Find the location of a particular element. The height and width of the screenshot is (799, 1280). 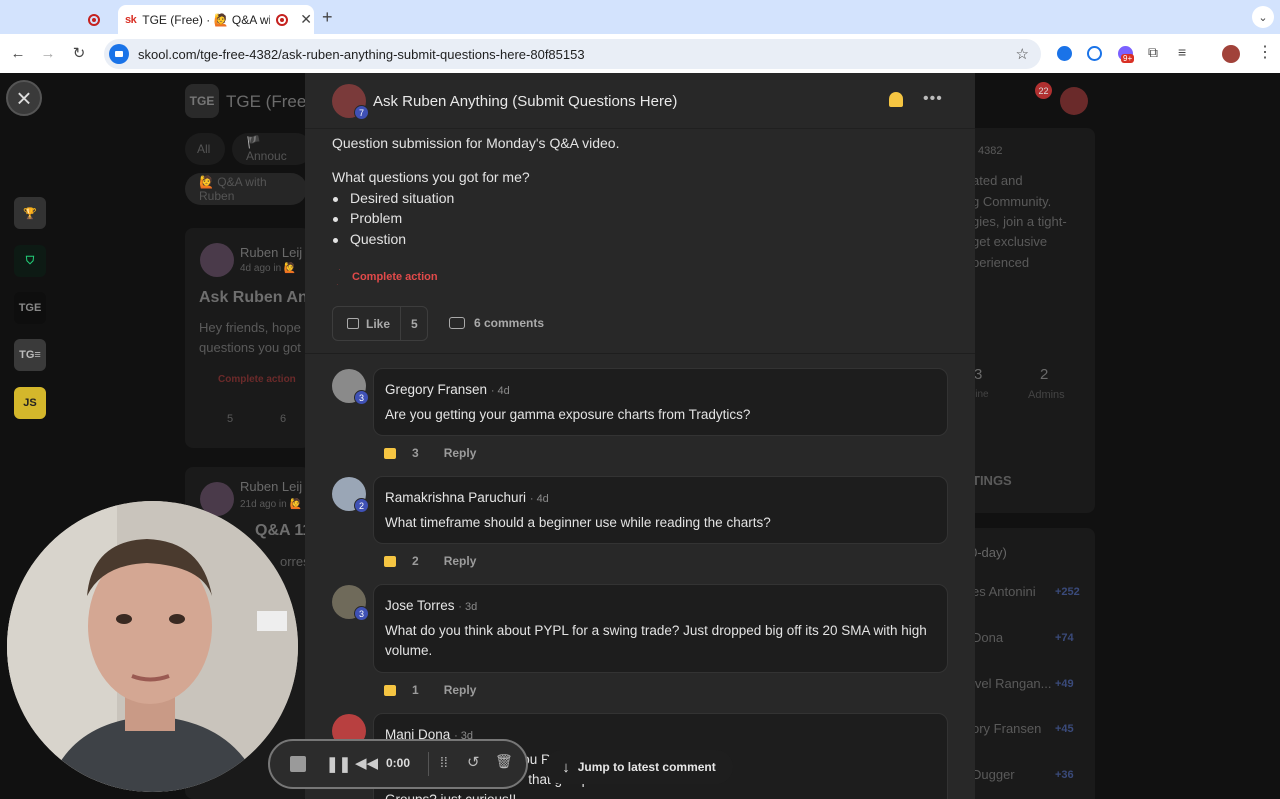

jump-to-latest-button: ↓ Jump to latest comment is located at coordinates (639, 767).